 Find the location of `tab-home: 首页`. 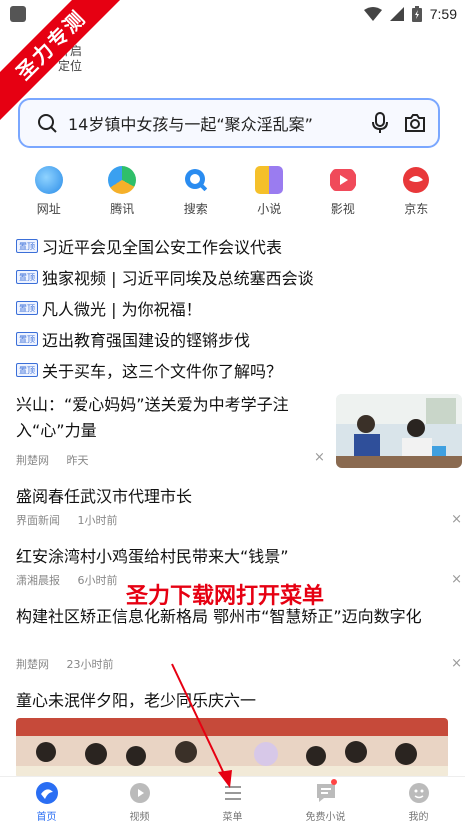

tab-home: 首页 is located at coordinates (47, 802).